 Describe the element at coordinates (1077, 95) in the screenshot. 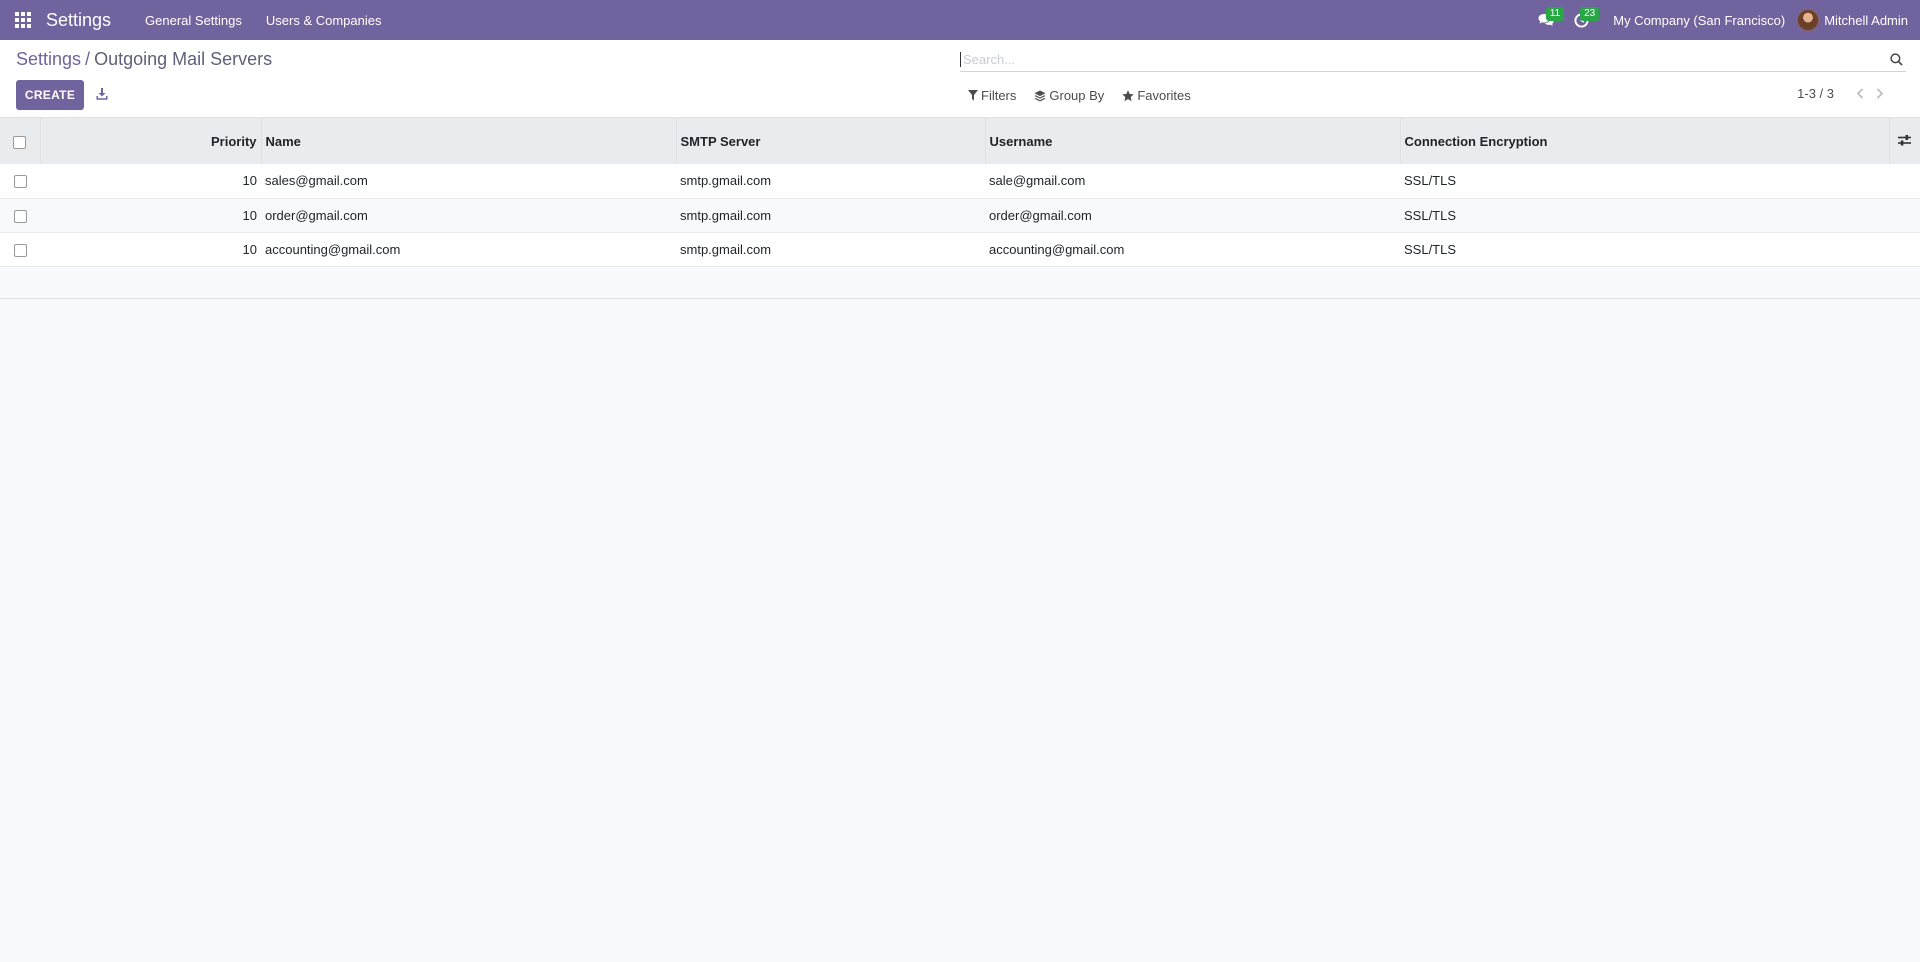

I see `group-by-label: Group By` at that location.